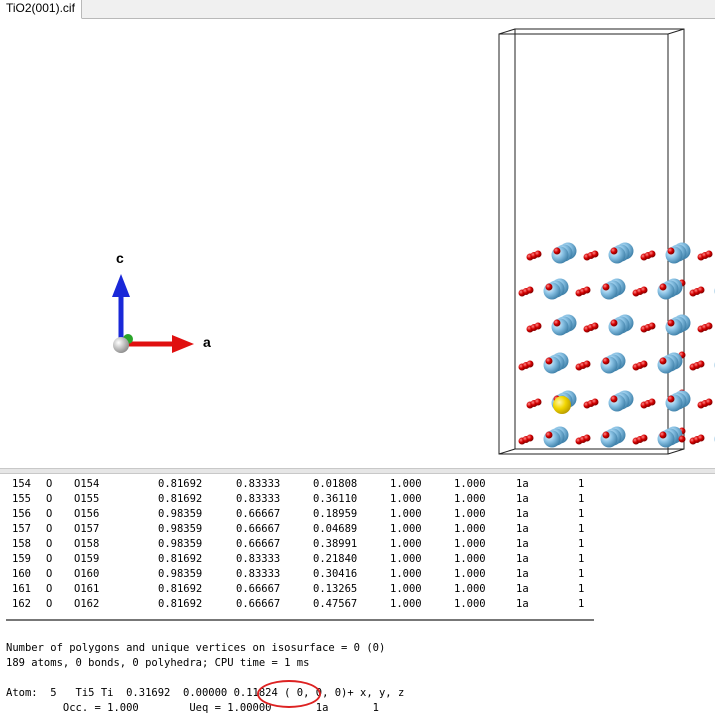 This screenshot has width=715, height=724. I want to click on cell-label: O157, so click(87, 529).